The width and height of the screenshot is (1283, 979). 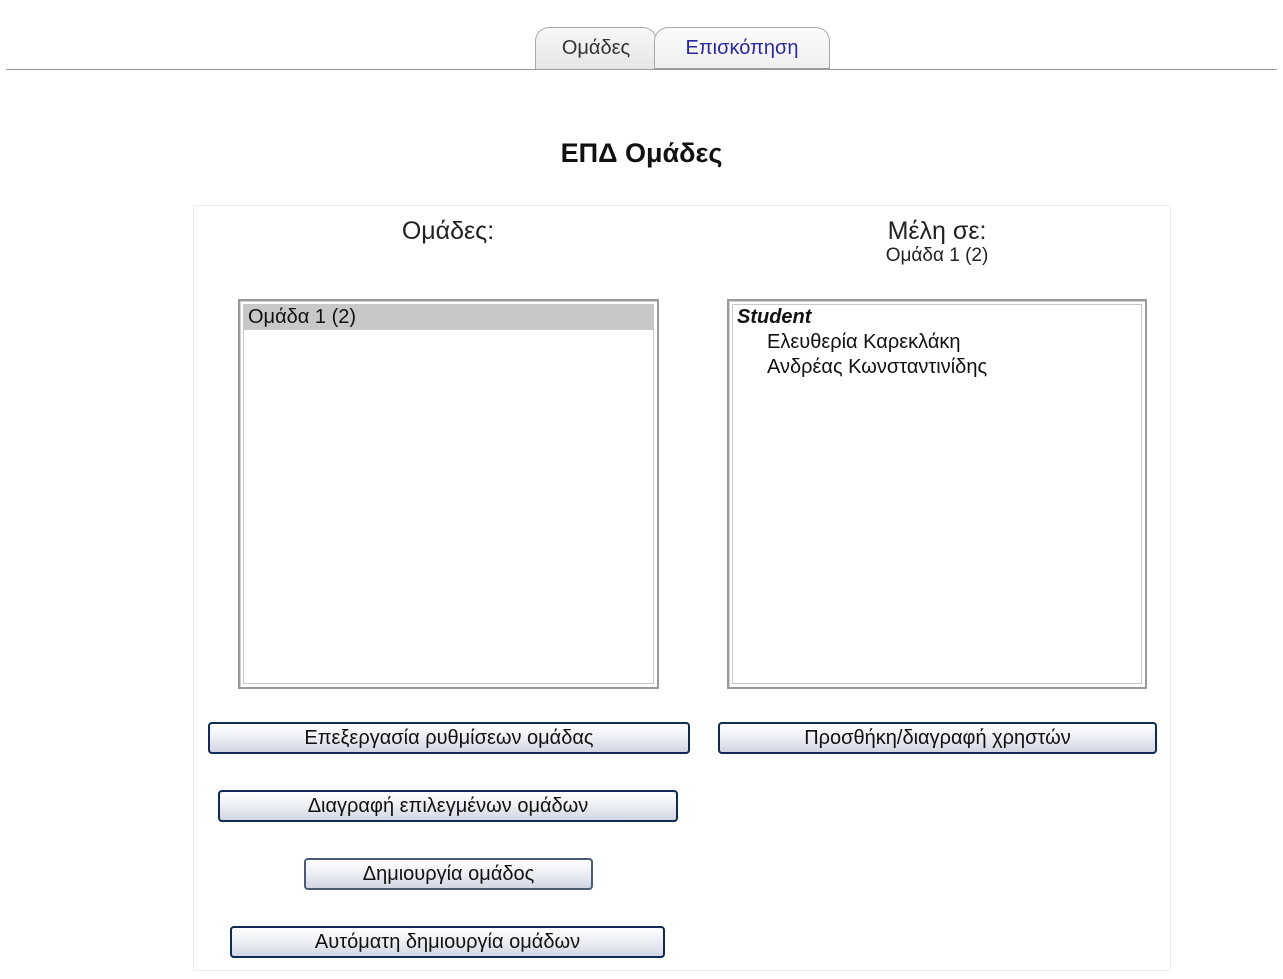 What do you see at coordinates (937, 738) in the screenshot?
I see `add-remove-users-button: Προσθήκη/διαγραφή χρηστών` at bounding box center [937, 738].